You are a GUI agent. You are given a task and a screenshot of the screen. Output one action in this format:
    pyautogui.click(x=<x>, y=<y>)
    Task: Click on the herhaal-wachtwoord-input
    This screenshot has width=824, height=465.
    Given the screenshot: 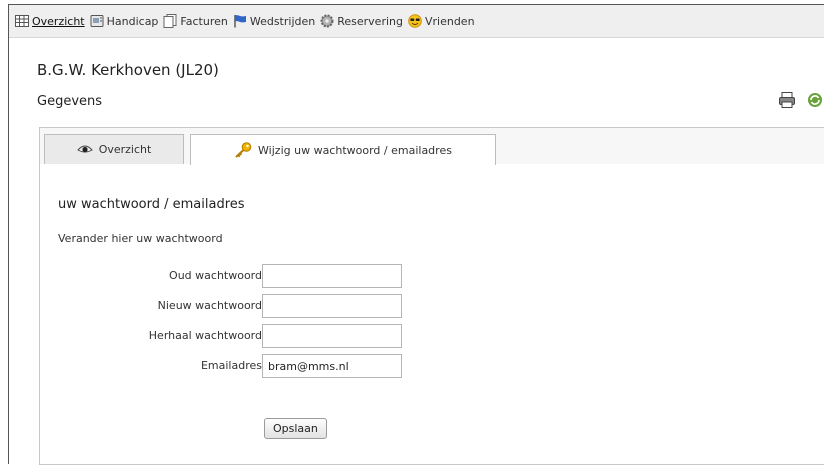 What is the action you would take?
    pyautogui.click(x=332, y=336)
    